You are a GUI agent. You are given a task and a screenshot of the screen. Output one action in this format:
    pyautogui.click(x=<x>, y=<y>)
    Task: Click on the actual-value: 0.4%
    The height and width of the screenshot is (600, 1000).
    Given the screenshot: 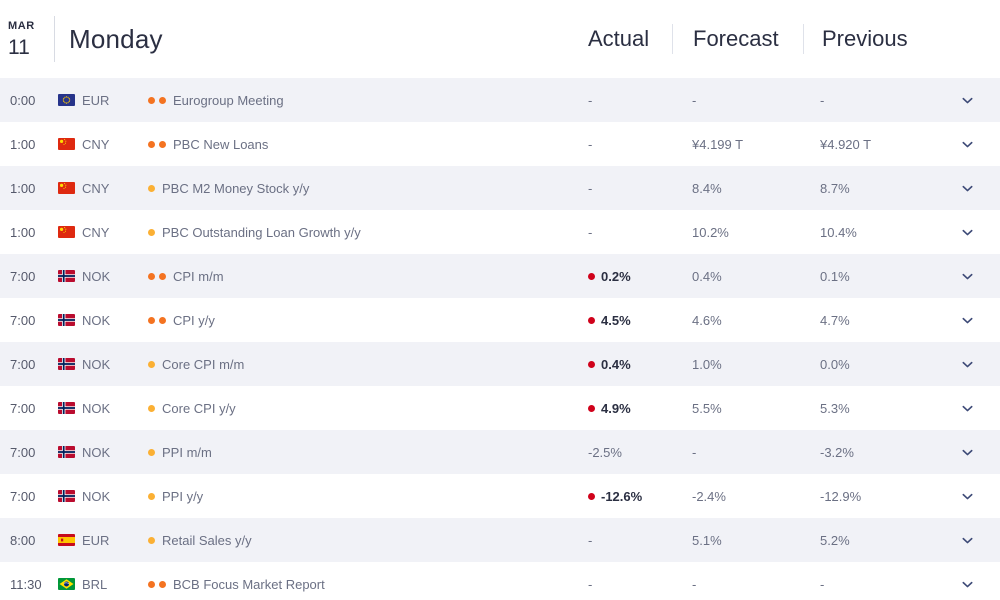 What is the action you would take?
    pyautogui.click(x=616, y=364)
    